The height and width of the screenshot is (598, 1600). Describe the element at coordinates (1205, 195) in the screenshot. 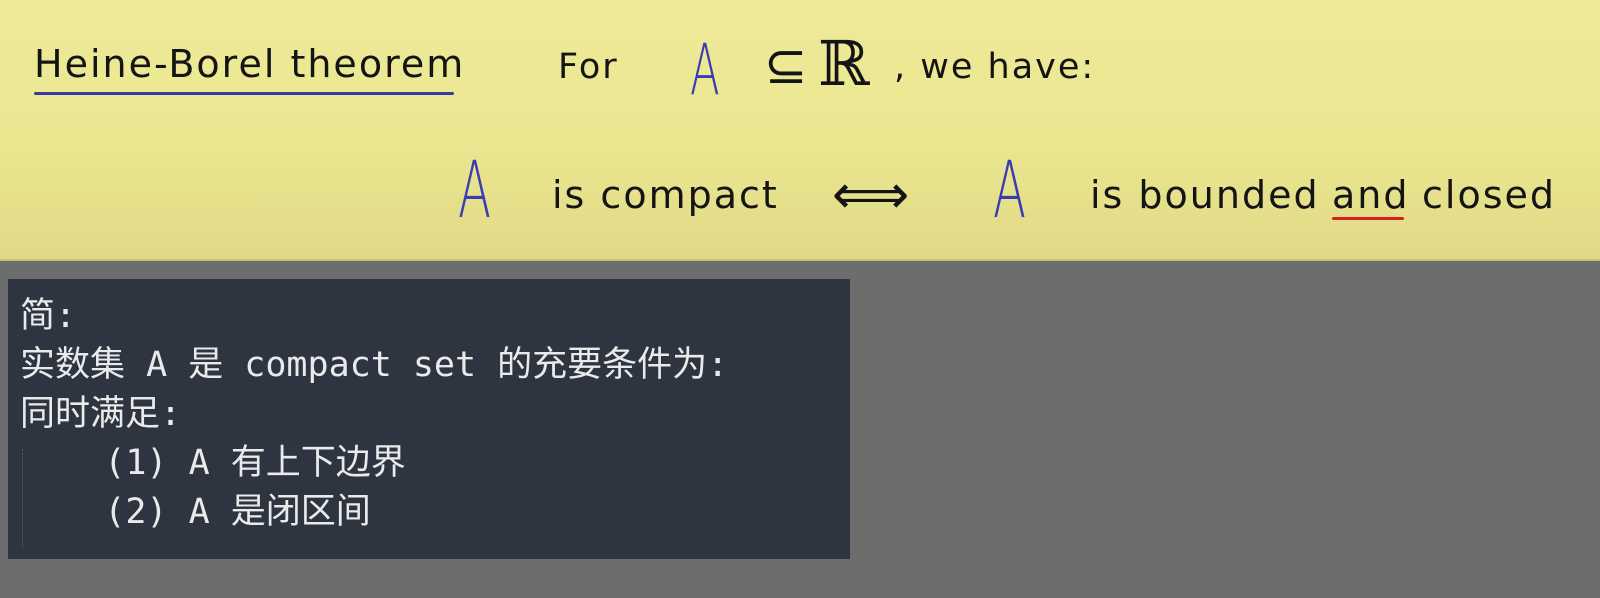

I see `is-bounded-text: is bounded` at that location.